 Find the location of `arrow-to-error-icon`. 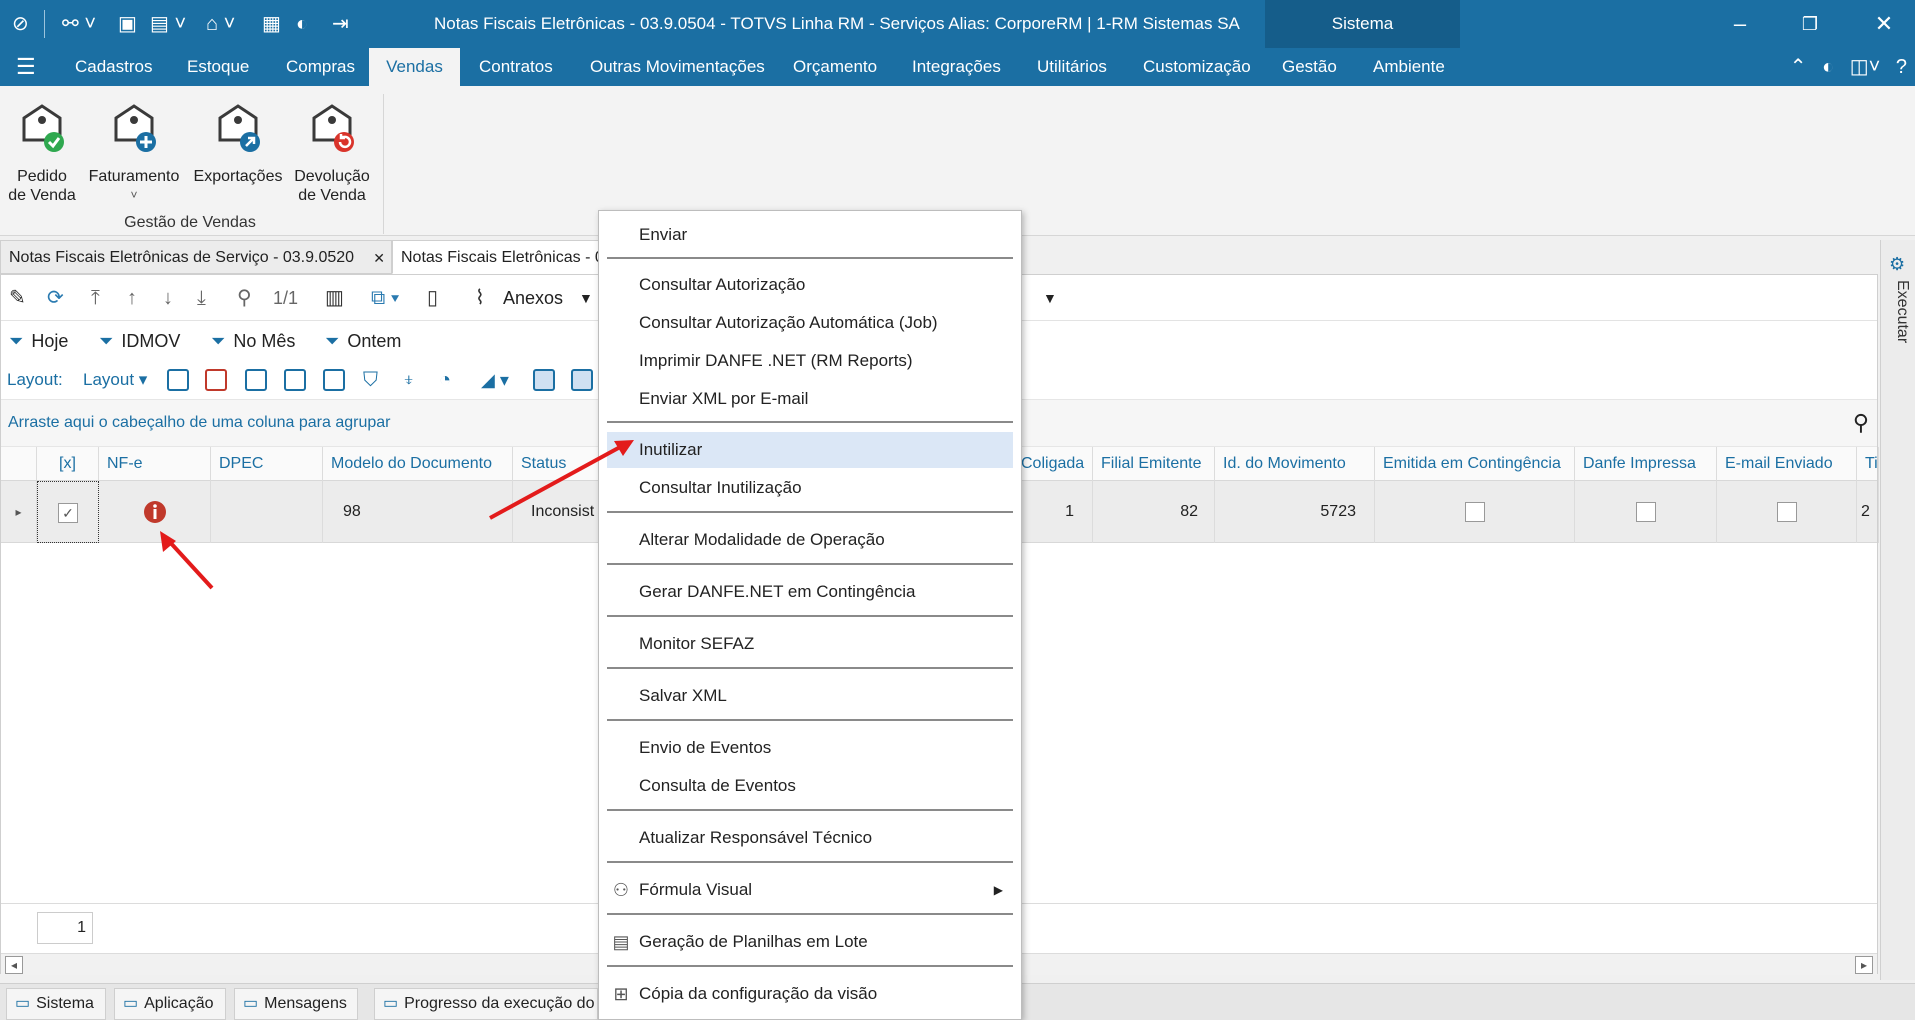

arrow-to-error-icon is located at coordinates (187, 560).